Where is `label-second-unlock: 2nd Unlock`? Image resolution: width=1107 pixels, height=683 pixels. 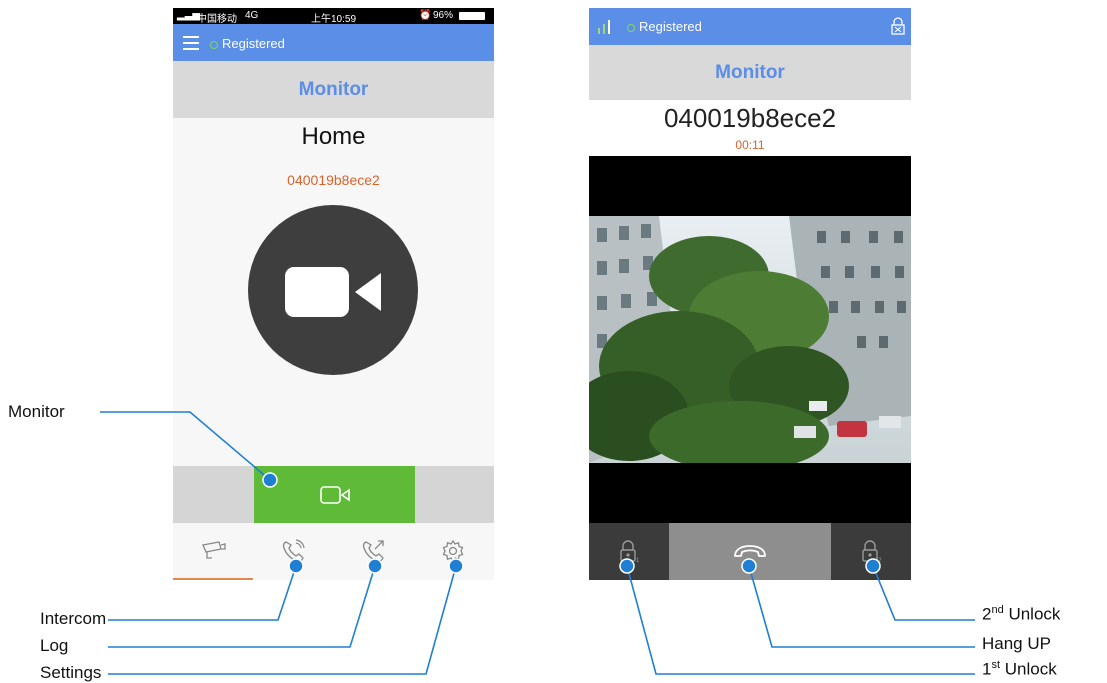 label-second-unlock: 2nd Unlock is located at coordinates (1021, 614).